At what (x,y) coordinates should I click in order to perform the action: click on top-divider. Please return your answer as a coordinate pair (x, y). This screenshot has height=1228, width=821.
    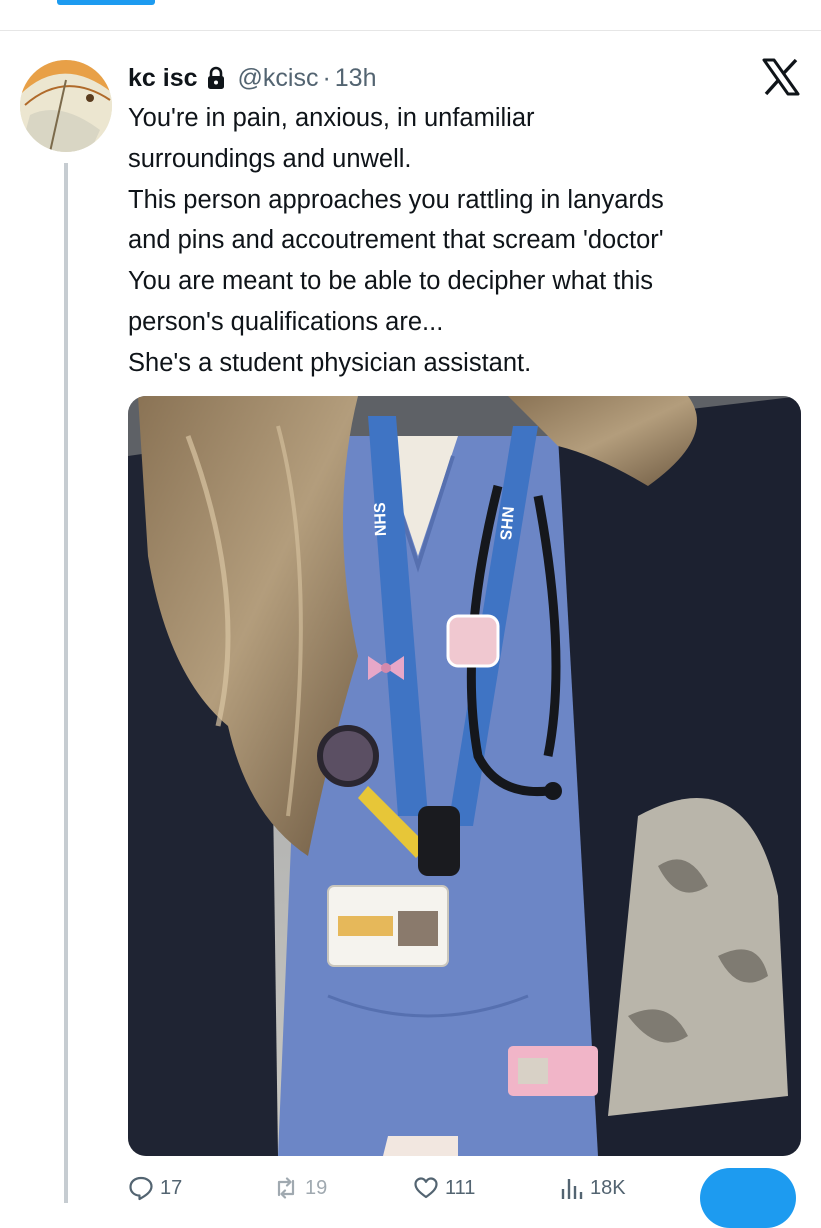
    Looking at the image, I should click on (410, 30).